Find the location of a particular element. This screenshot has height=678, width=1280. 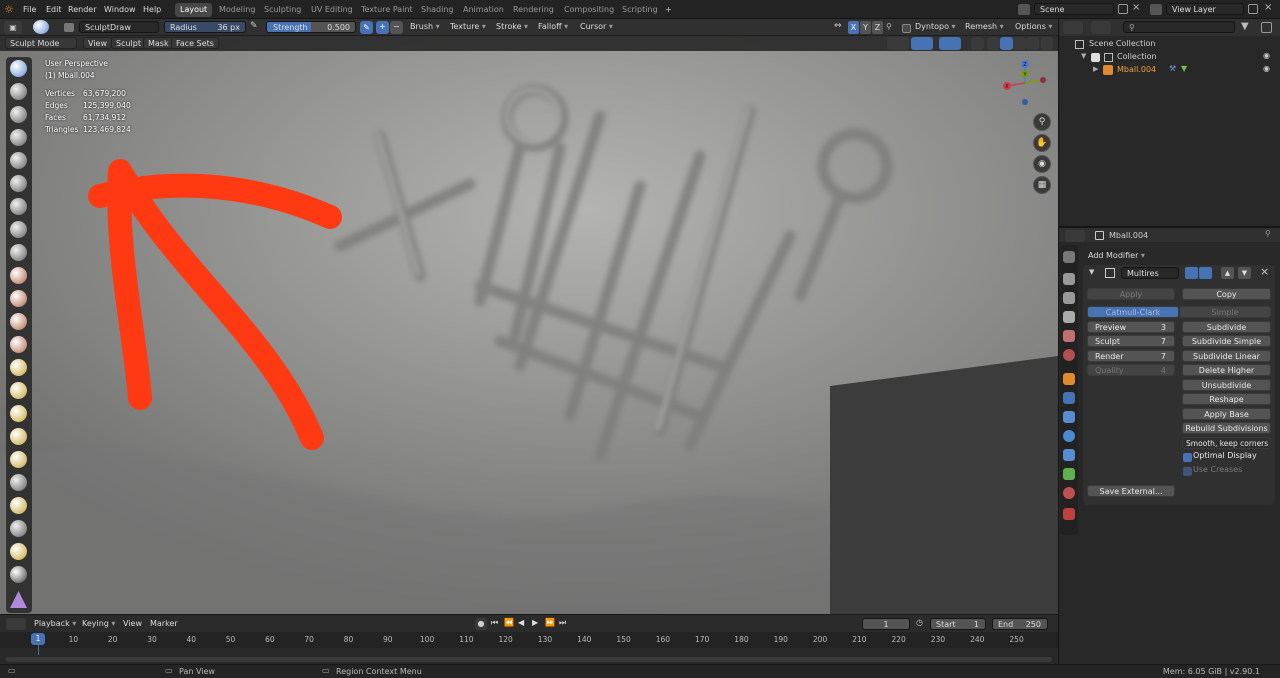

brush-preview-icon is located at coordinates (41, 27).